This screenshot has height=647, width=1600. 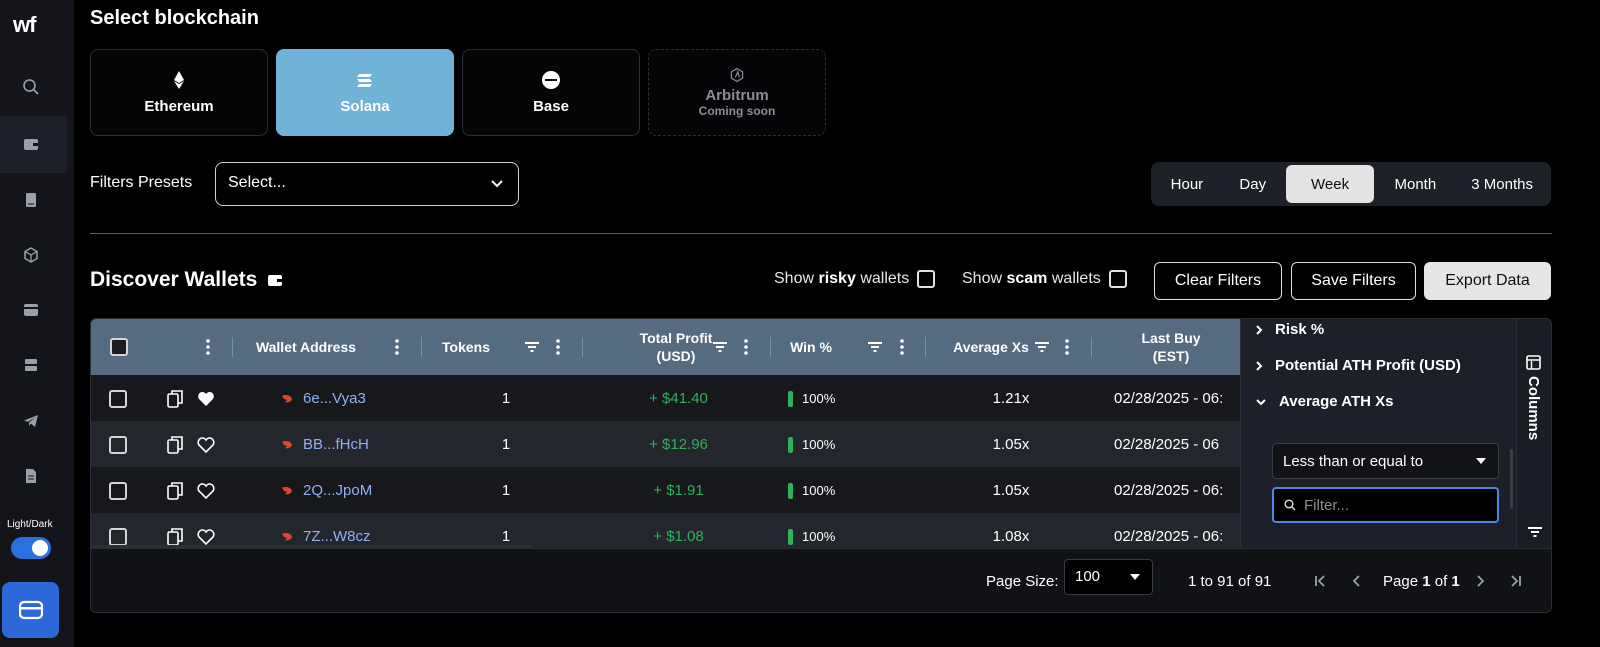 What do you see at coordinates (1487, 281) in the screenshot?
I see `export-data-button: Export Data` at bounding box center [1487, 281].